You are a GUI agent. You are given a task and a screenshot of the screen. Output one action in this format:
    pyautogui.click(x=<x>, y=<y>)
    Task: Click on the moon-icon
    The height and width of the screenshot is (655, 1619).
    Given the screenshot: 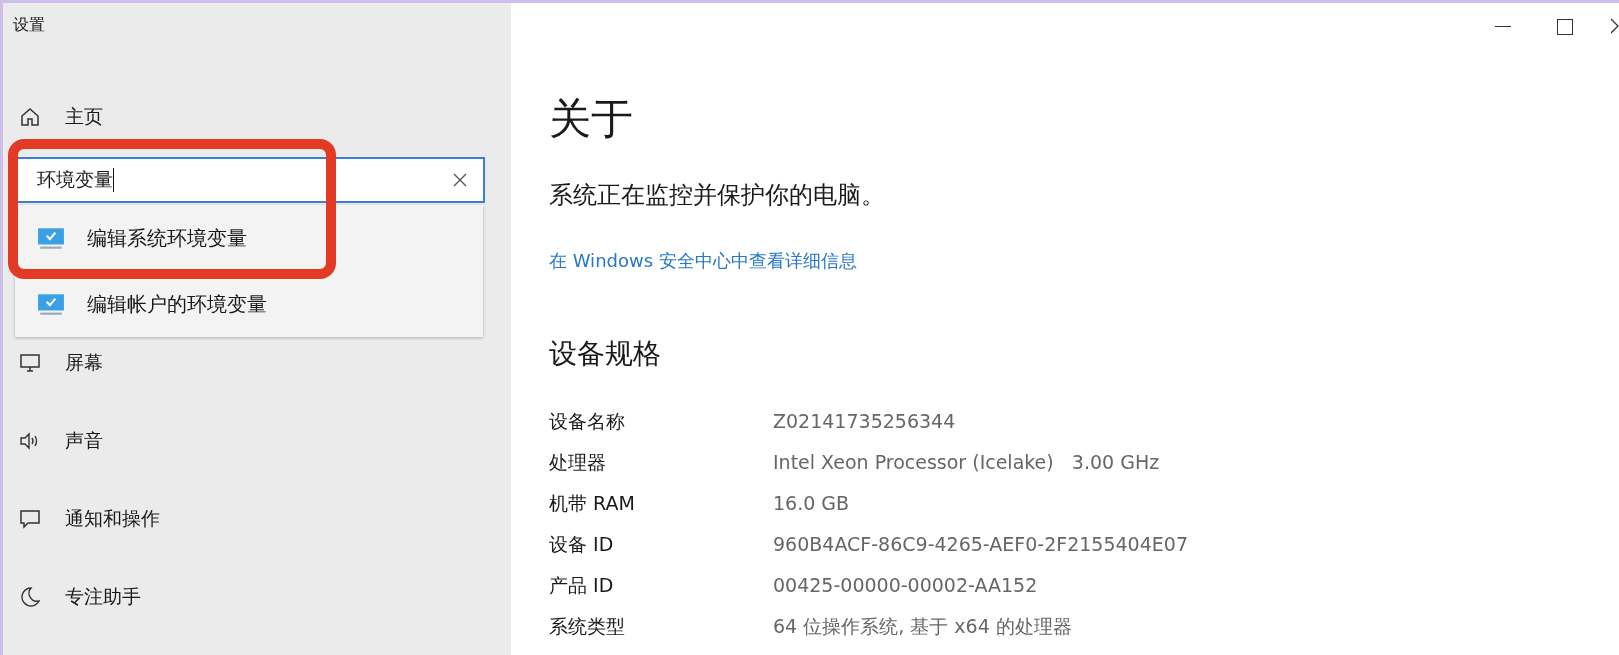 What is the action you would take?
    pyautogui.click(x=30, y=597)
    